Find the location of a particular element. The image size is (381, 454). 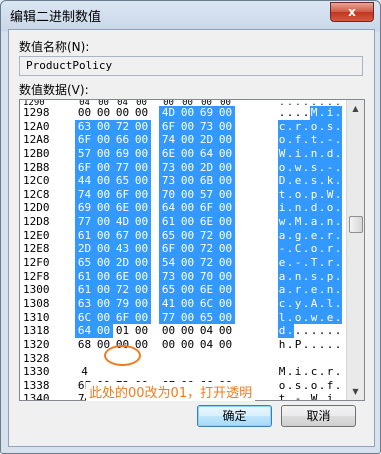

ascii-text: D.e.s.k. is located at coordinates (310, 181).